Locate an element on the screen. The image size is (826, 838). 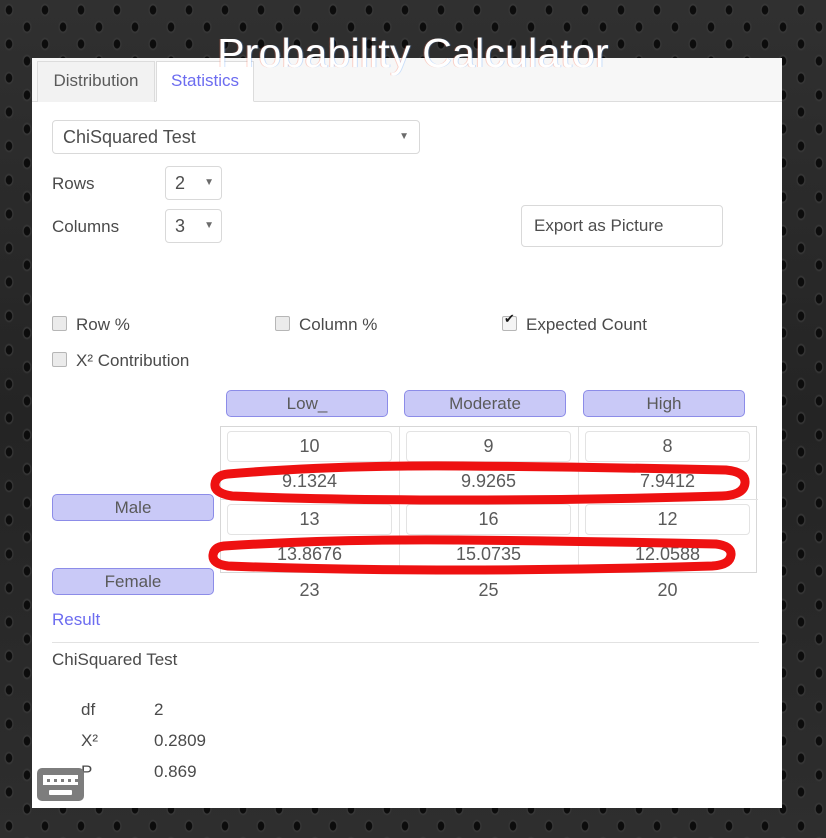
stat-key: X² is located at coordinates (89, 740).